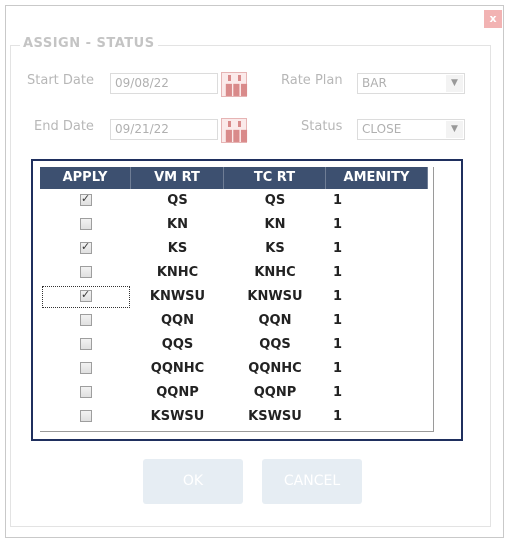  What do you see at coordinates (275, 344) in the screenshot?
I see `tc-rt-cell: QQS` at bounding box center [275, 344].